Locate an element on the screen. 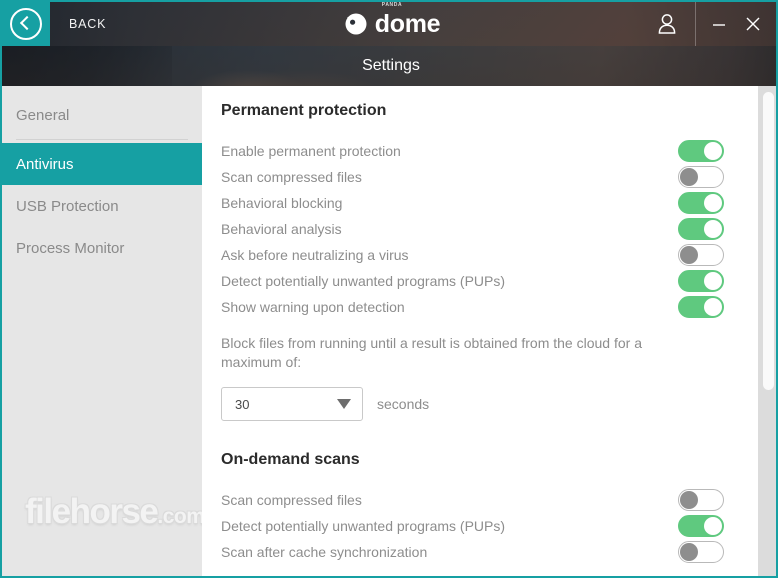  minimize-icon is located at coordinates (719, 25).